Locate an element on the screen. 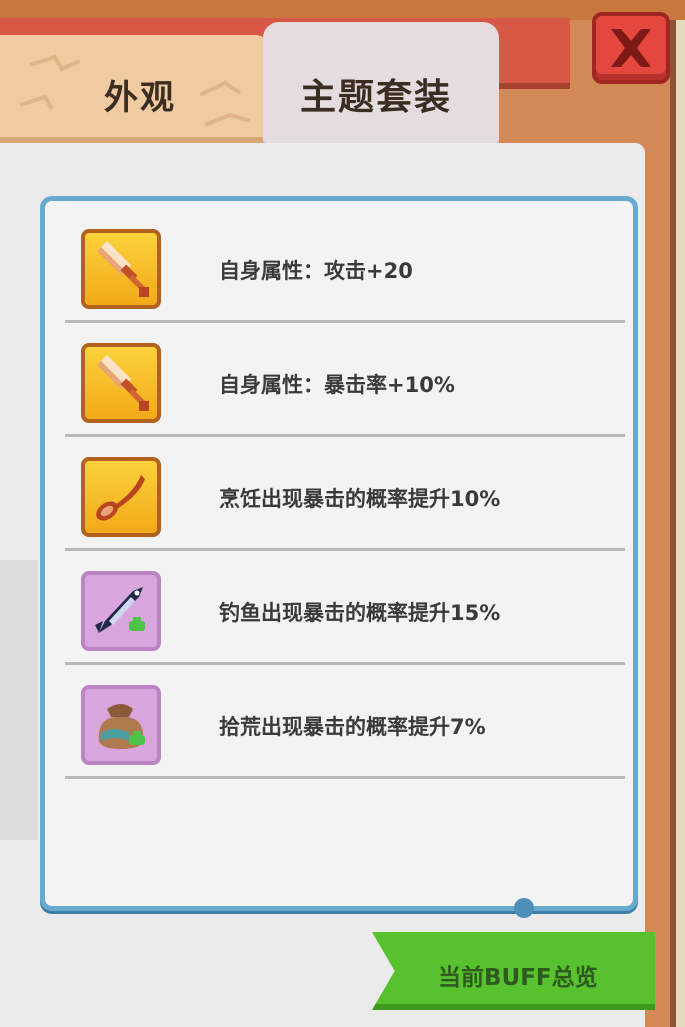 The image size is (685, 1027). list-item: 自身属性：暴击率+10% is located at coordinates (345, 380).